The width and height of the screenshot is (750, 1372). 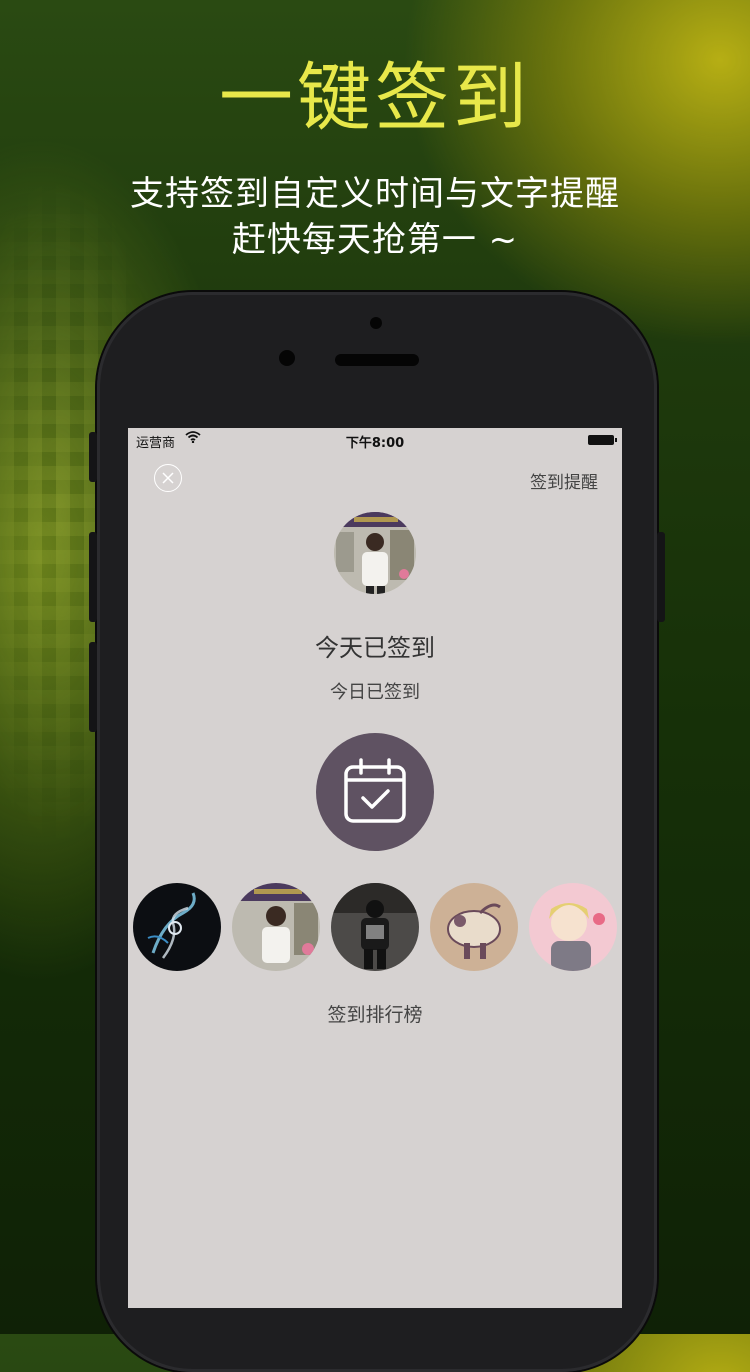 I want to click on promo-headline: 一键签到, so click(x=375, y=98).